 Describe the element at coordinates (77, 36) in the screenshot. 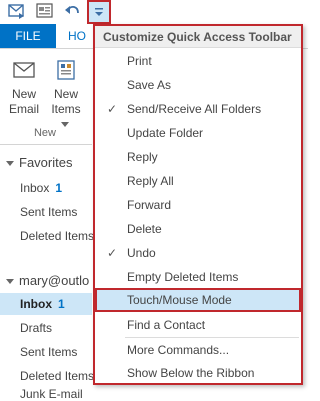

I see `tab-home: HO` at that location.